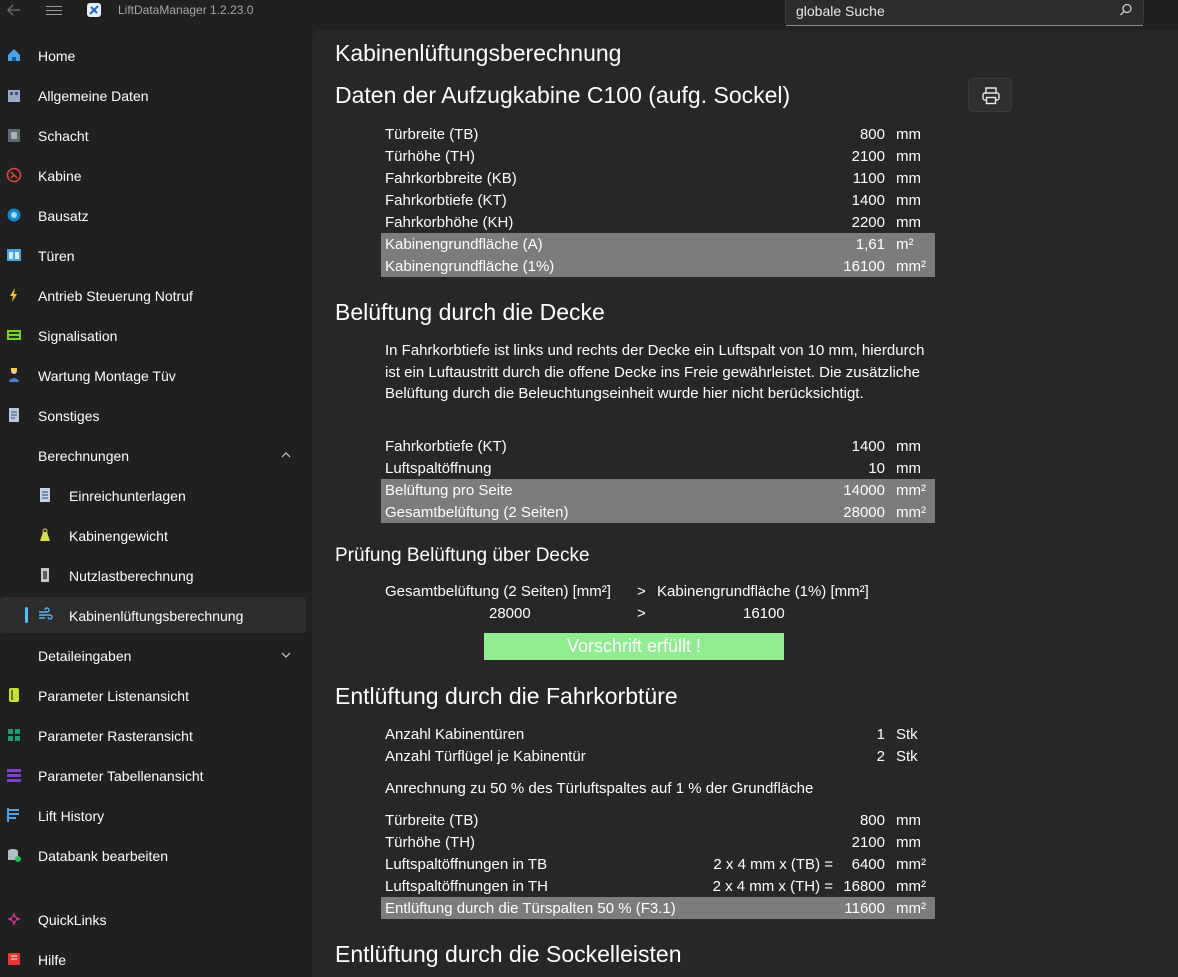 Image resolution: width=1178 pixels, height=977 pixels. Describe the element at coordinates (14, 415) in the screenshot. I see `document-icon` at that location.